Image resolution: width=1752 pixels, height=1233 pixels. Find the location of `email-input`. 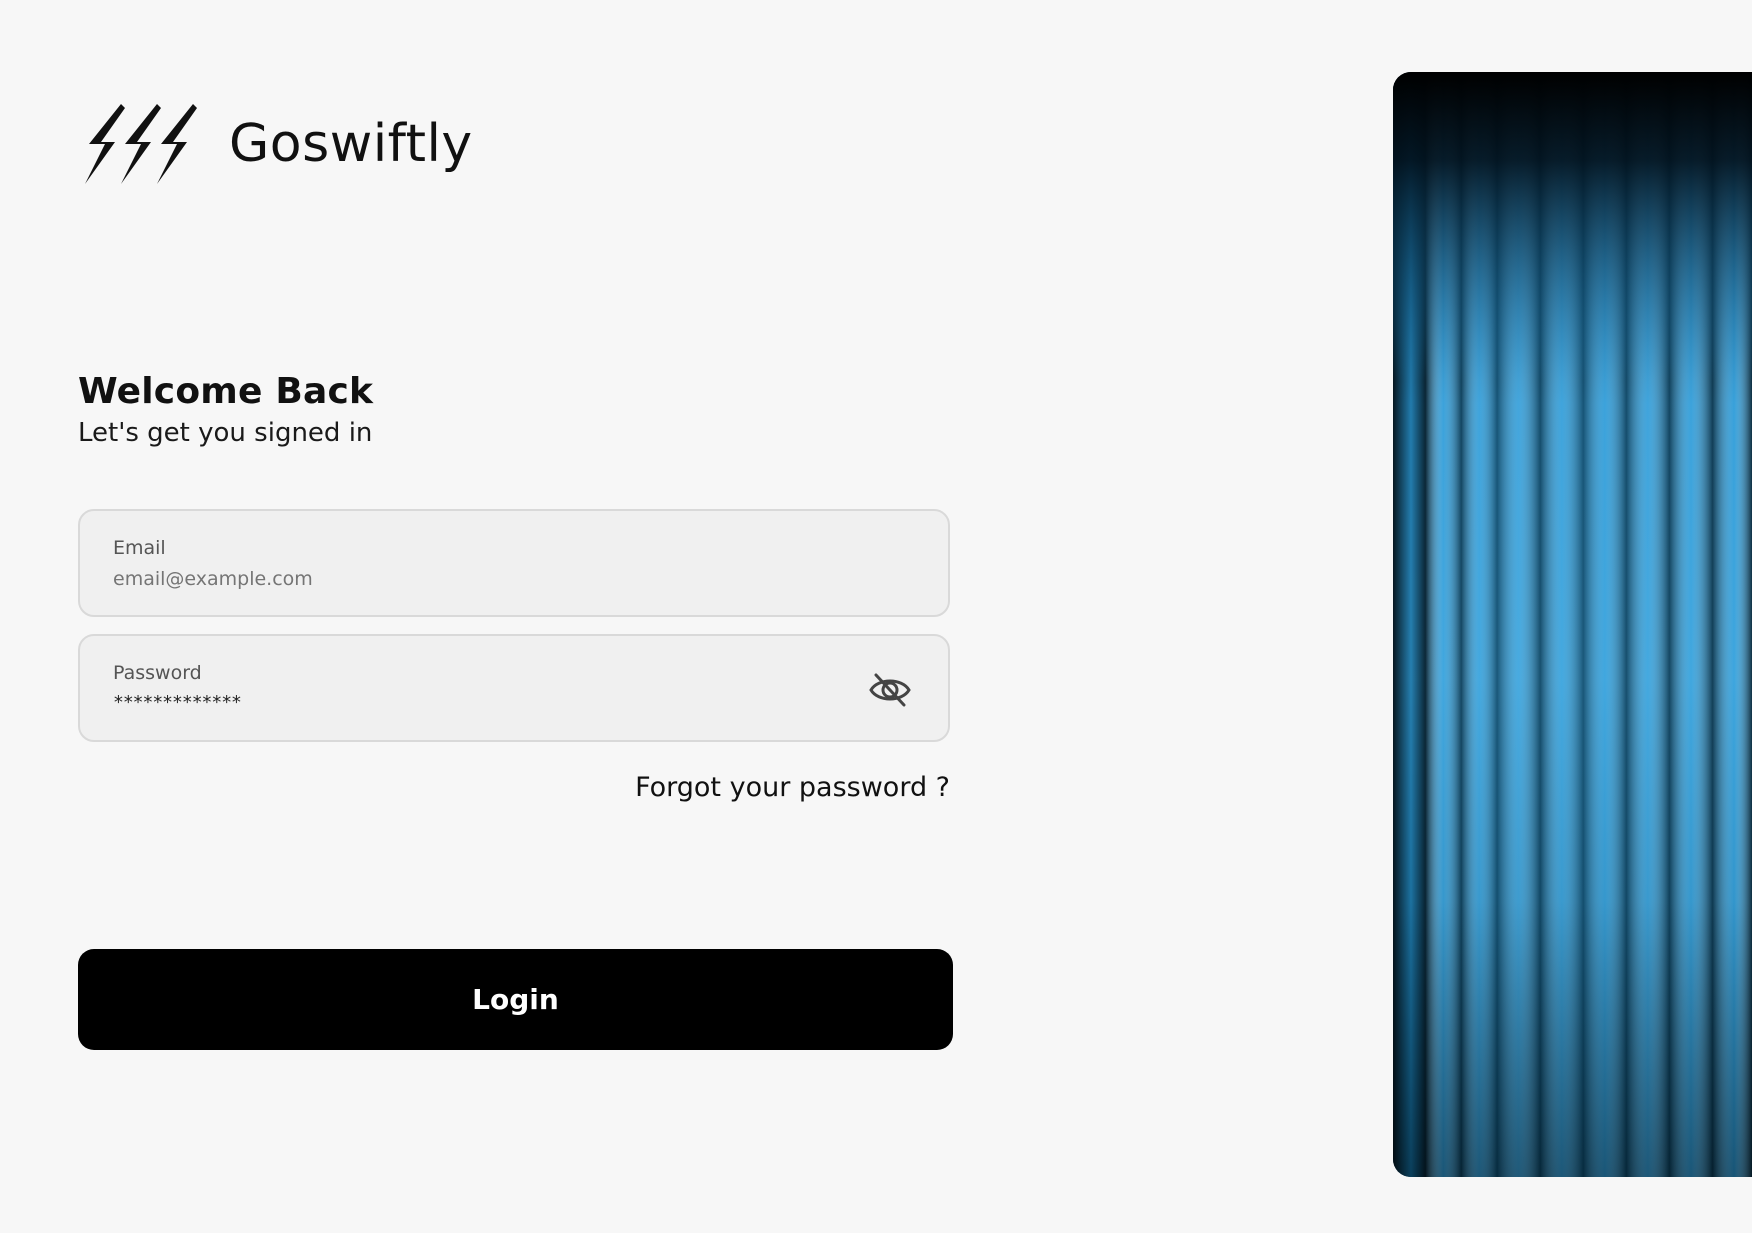

email-input is located at coordinates (493, 579).